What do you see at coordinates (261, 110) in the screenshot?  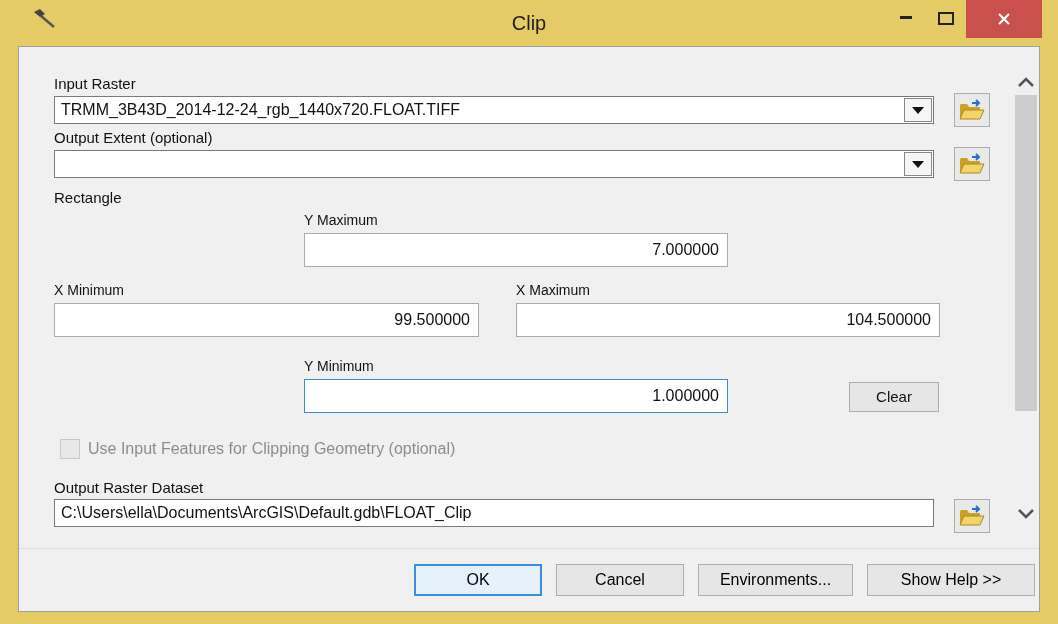 I see `field-value: TRMM_3B43D_2014-12-24_rgb_1440x720.FLOAT.TIFF` at bounding box center [261, 110].